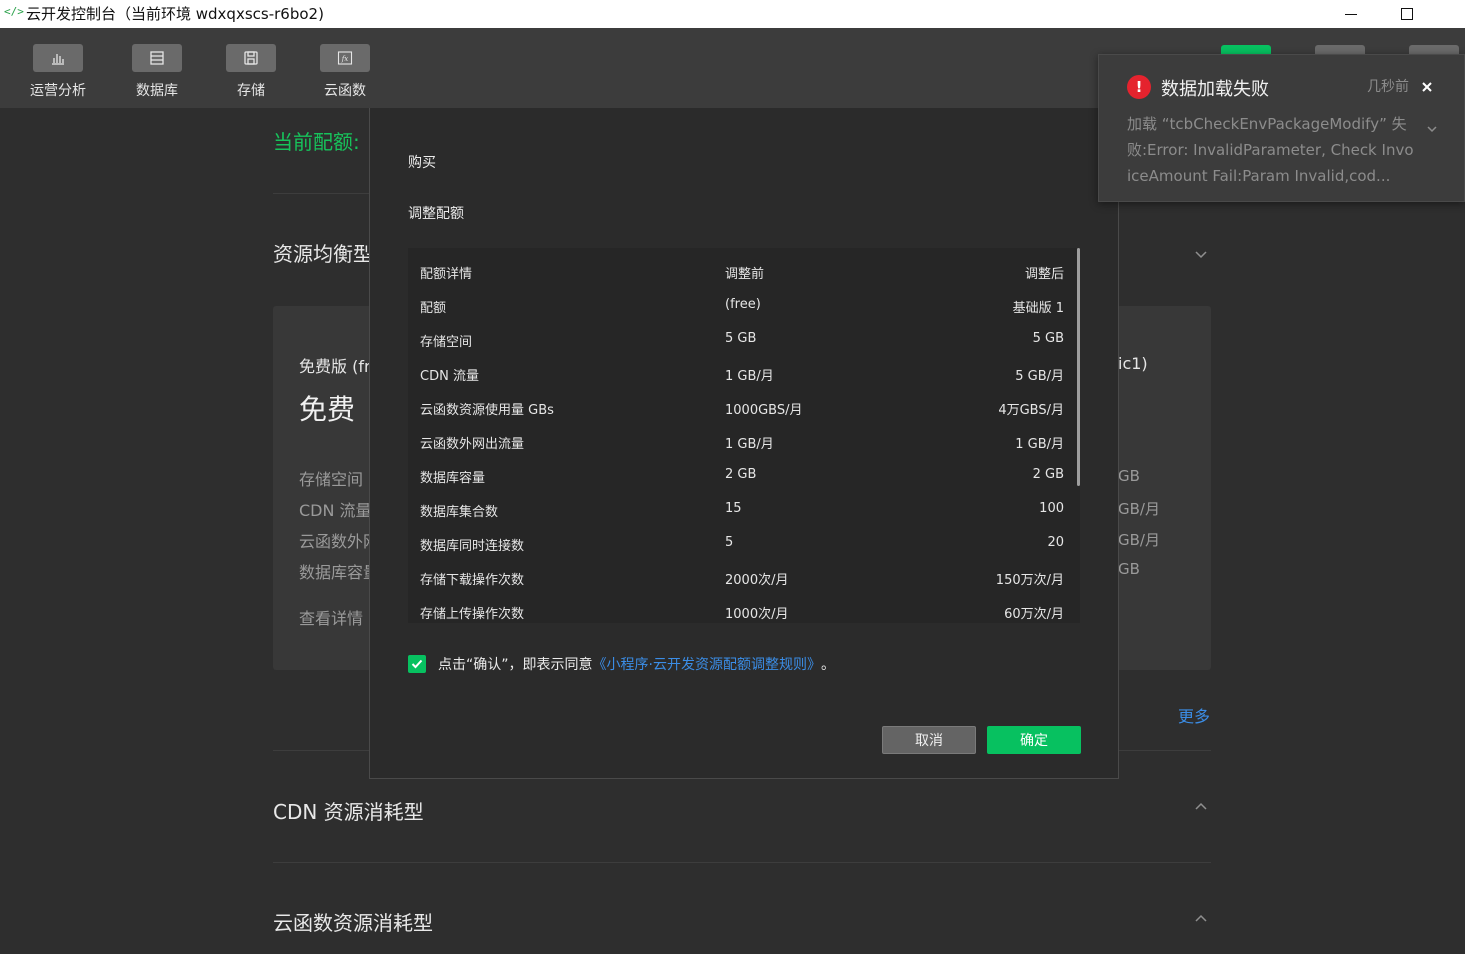 This screenshot has width=1465, height=954. What do you see at coordinates (335, 366) in the screenshot?
I see `plan-name: 免费版 (fr` at bounding box center [335, 366].